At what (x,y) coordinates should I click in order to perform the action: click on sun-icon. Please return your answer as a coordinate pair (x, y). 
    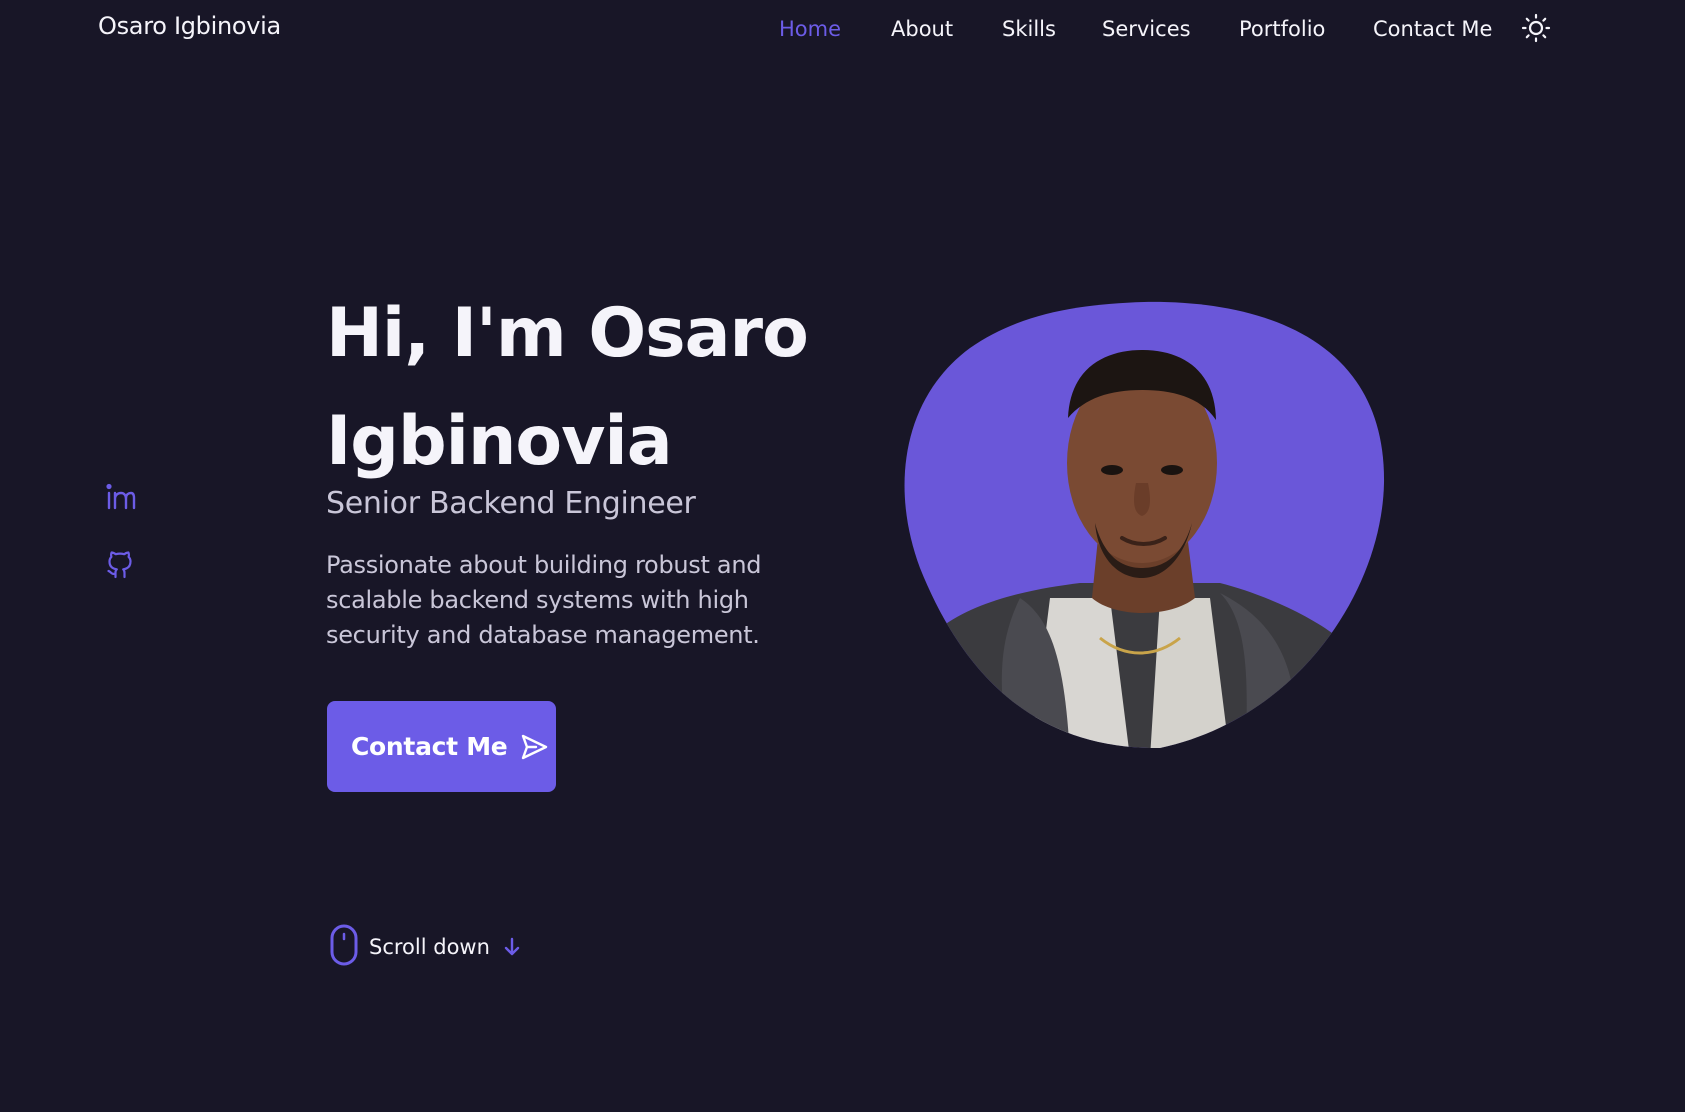
    Looking at the image, I should click on (1536, 28).